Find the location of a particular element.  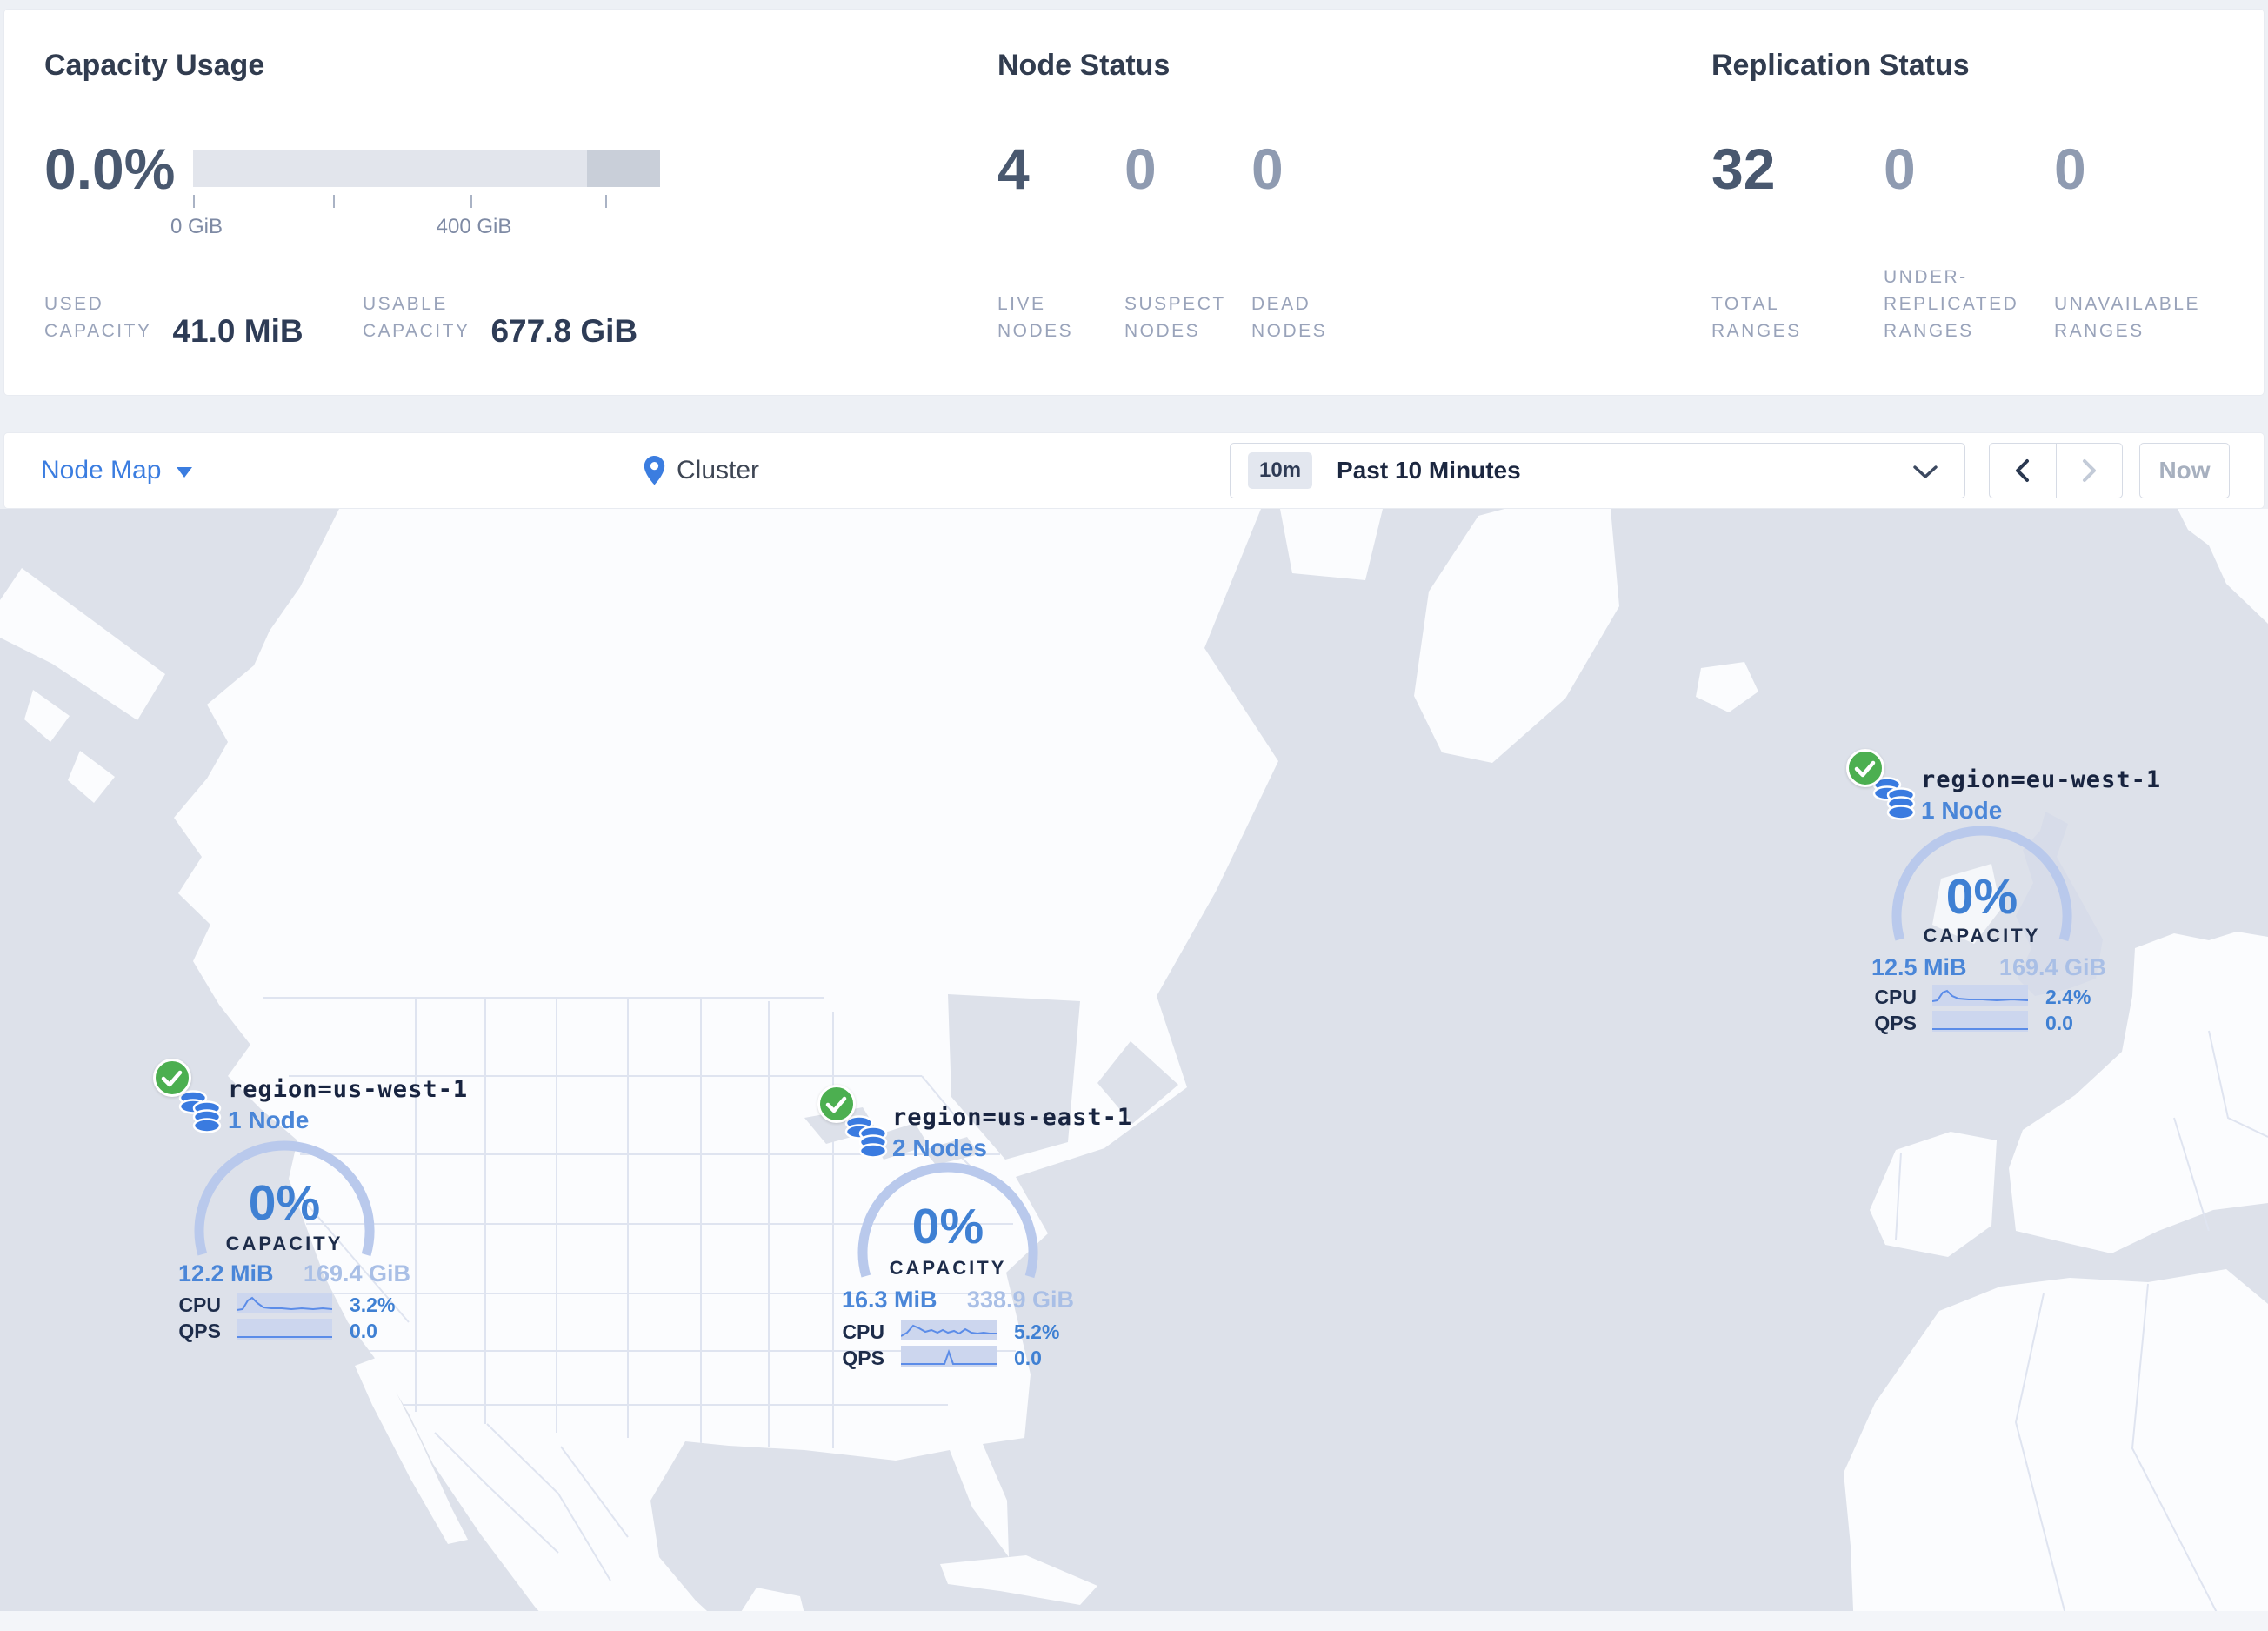

used-capacity-label: USED CAPACITY is located at coordinates (98, 317).